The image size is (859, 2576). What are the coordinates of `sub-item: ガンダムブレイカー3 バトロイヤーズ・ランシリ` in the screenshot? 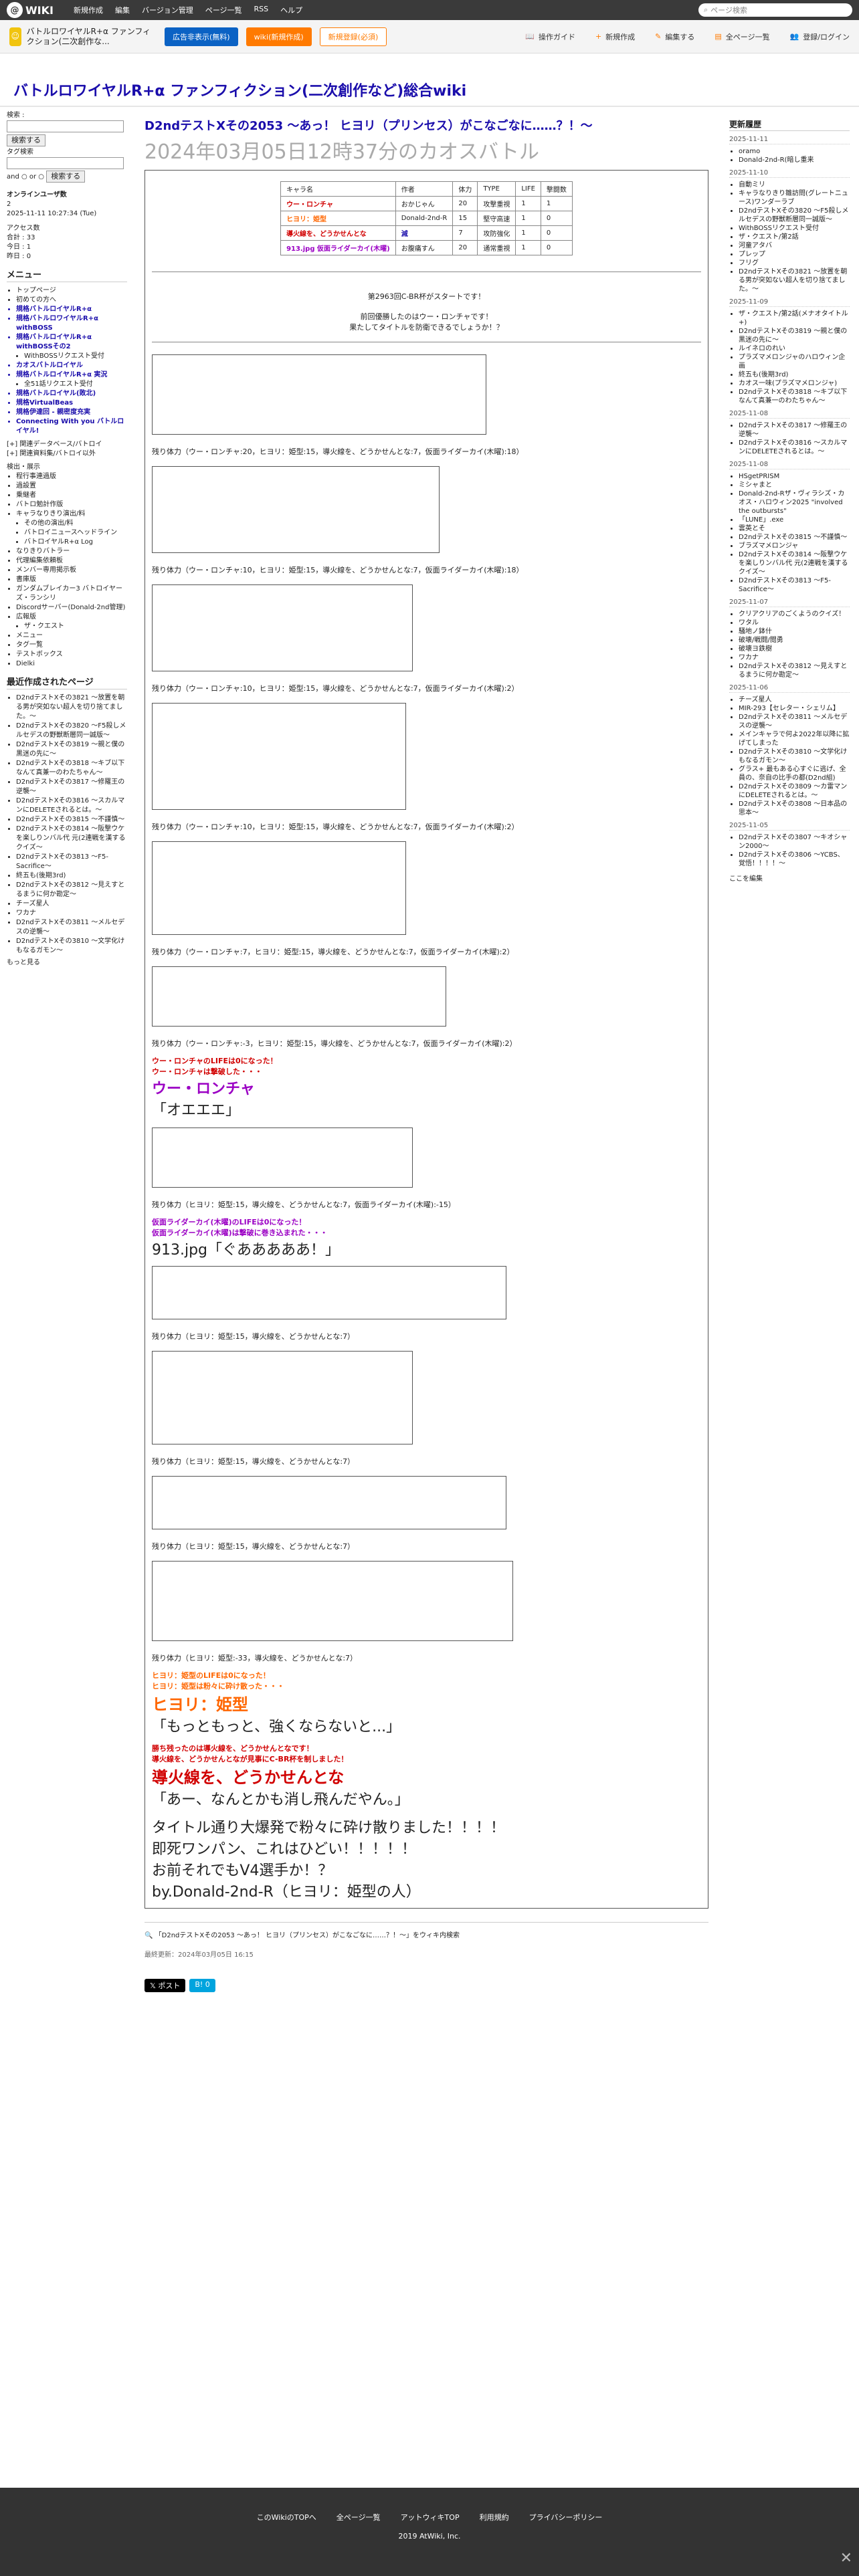 It's located at (71, 593).